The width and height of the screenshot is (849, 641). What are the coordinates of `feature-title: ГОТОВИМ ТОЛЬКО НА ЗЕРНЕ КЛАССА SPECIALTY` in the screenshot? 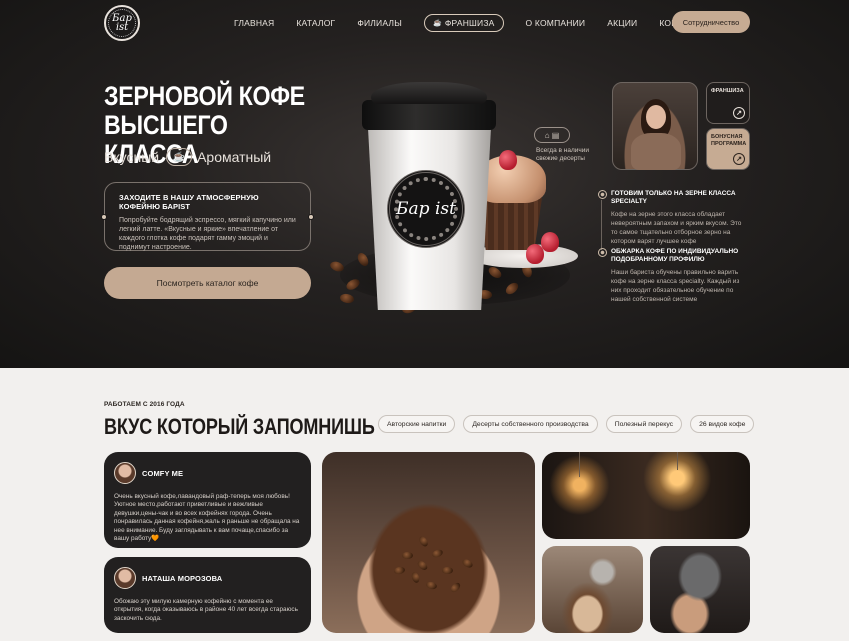 It's located at (673, 198).